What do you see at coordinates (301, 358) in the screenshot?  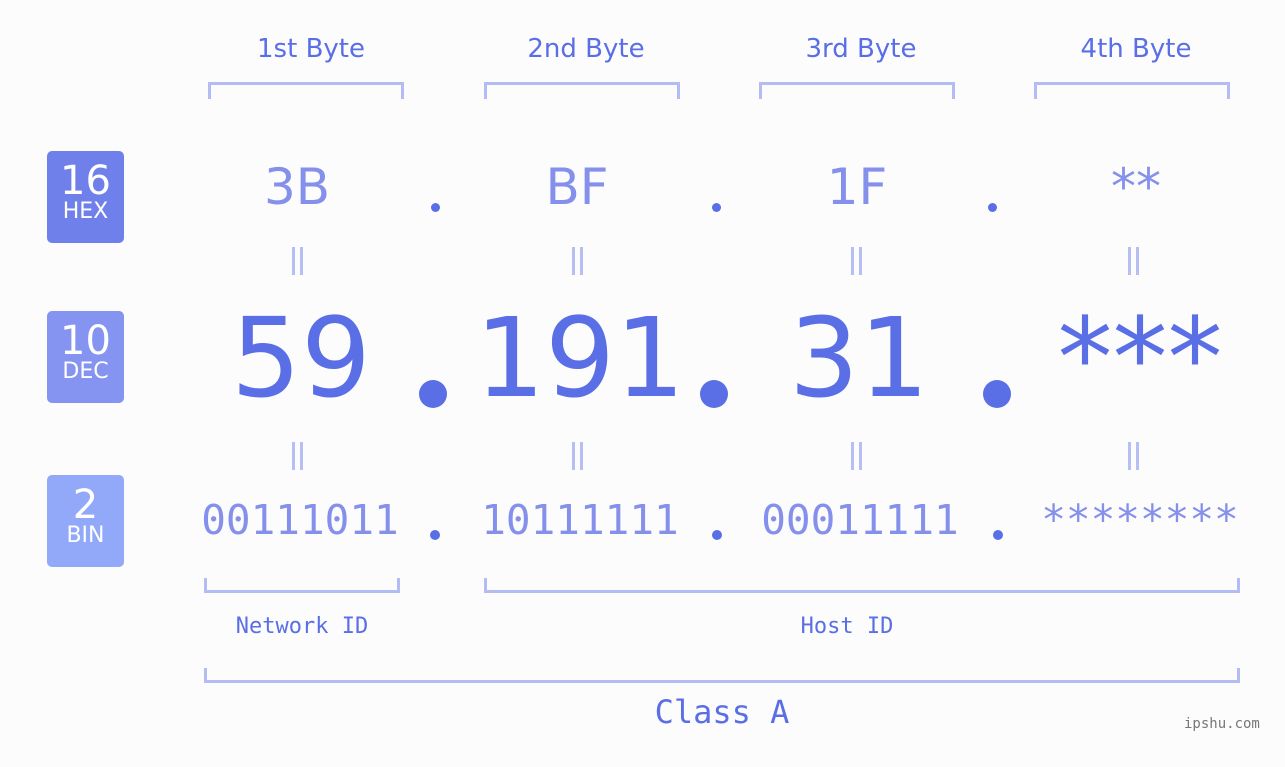 I see `dec-byte-1: 59` at bounding box center [301, 358].